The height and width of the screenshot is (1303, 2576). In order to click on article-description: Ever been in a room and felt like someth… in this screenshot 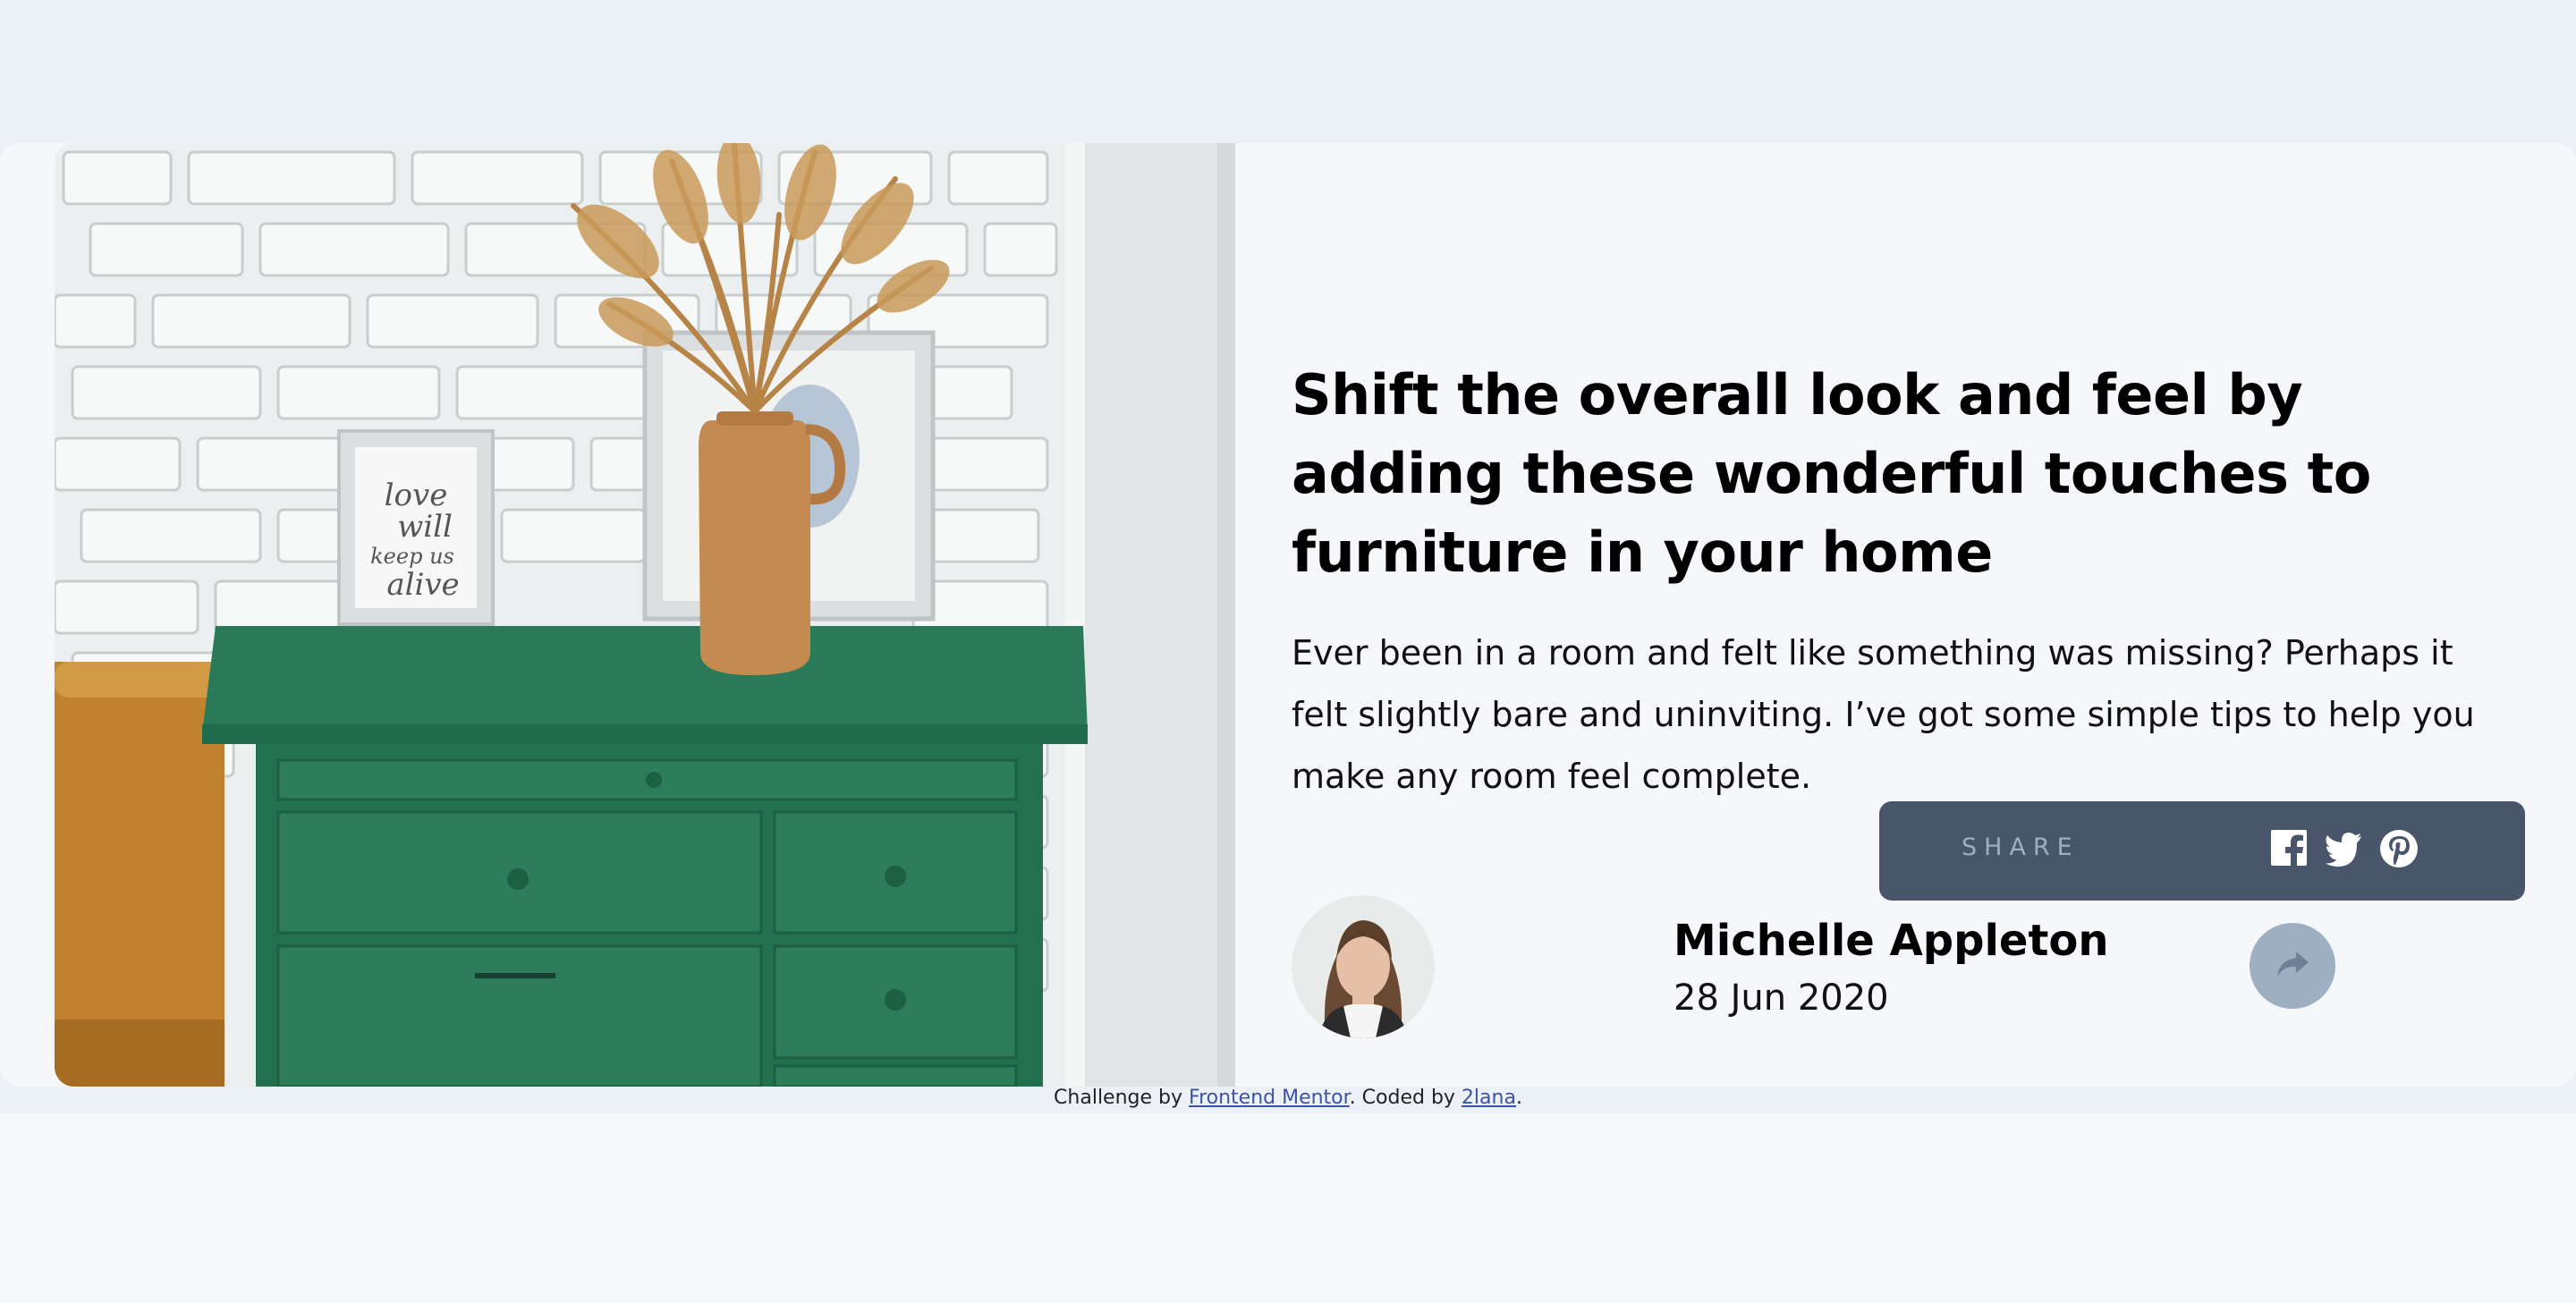, I will do `click(1883, 714)`.